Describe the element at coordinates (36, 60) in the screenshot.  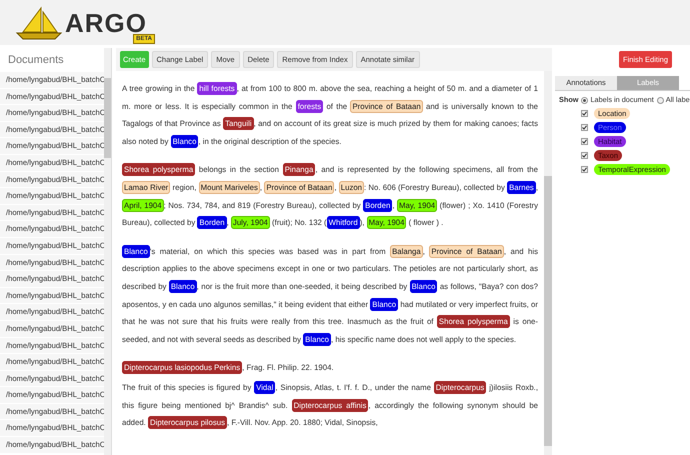
I see `panel-title: Documents` at that location.